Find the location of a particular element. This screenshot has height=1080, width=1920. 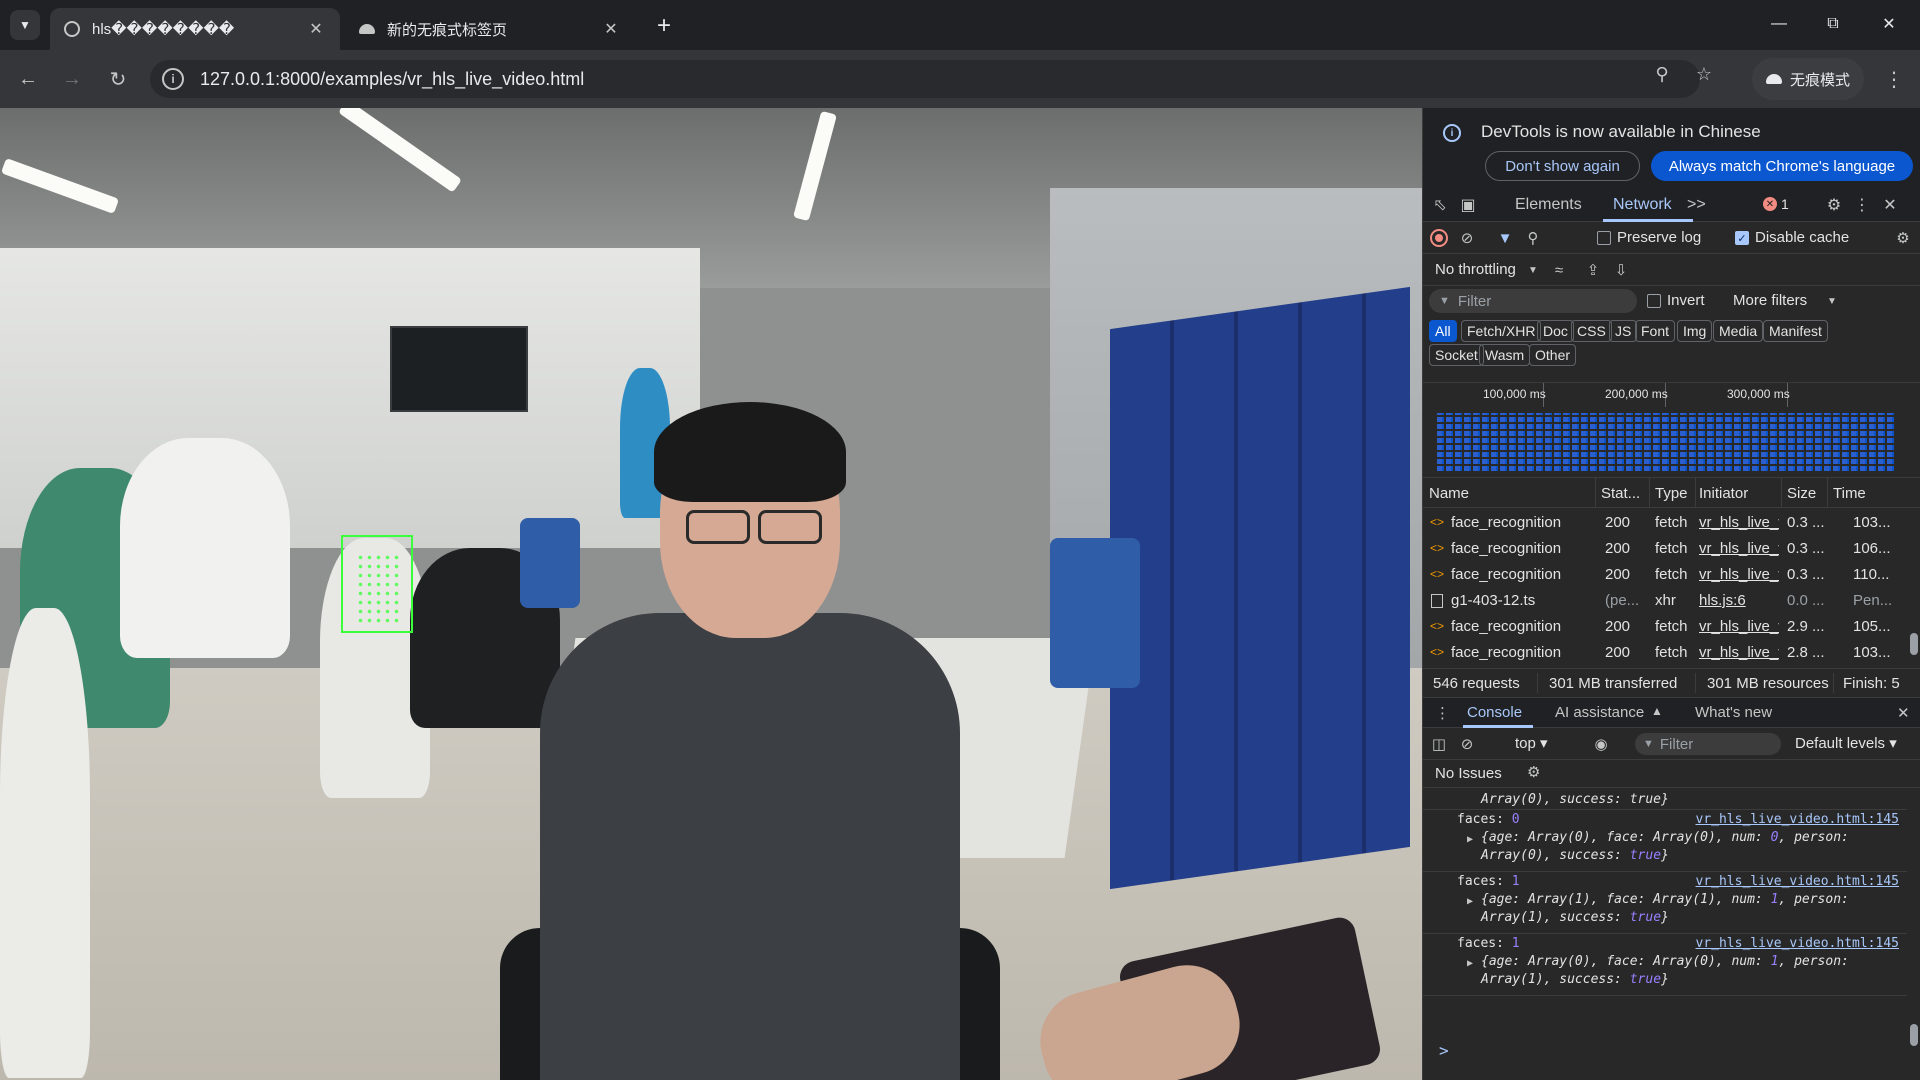

chip-other: Other is located at coordinates (1553, 355).